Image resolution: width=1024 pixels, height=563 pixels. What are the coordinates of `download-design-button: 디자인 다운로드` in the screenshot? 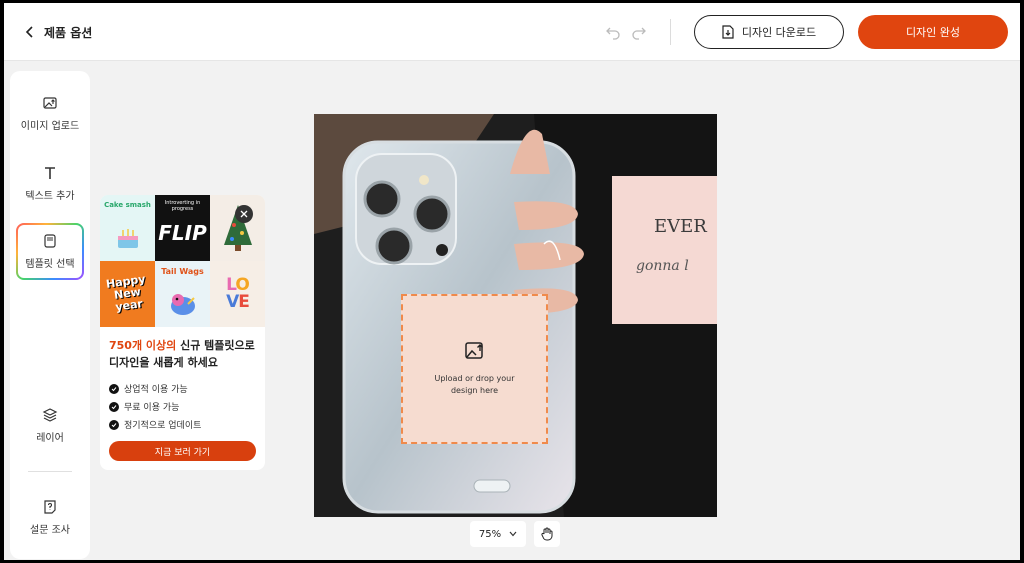 It's located at (769, 32).